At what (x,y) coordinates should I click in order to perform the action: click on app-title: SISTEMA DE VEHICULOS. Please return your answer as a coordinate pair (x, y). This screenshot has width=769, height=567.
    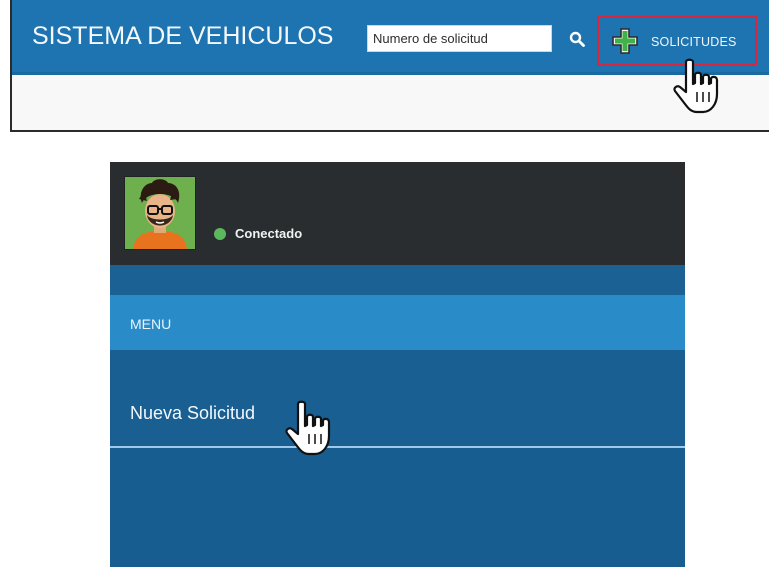
    Looking at the image, I should click on (183, 36).